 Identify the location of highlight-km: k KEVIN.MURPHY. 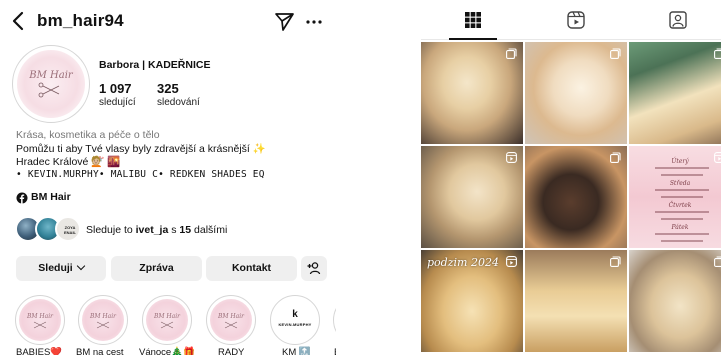
(295, 320).